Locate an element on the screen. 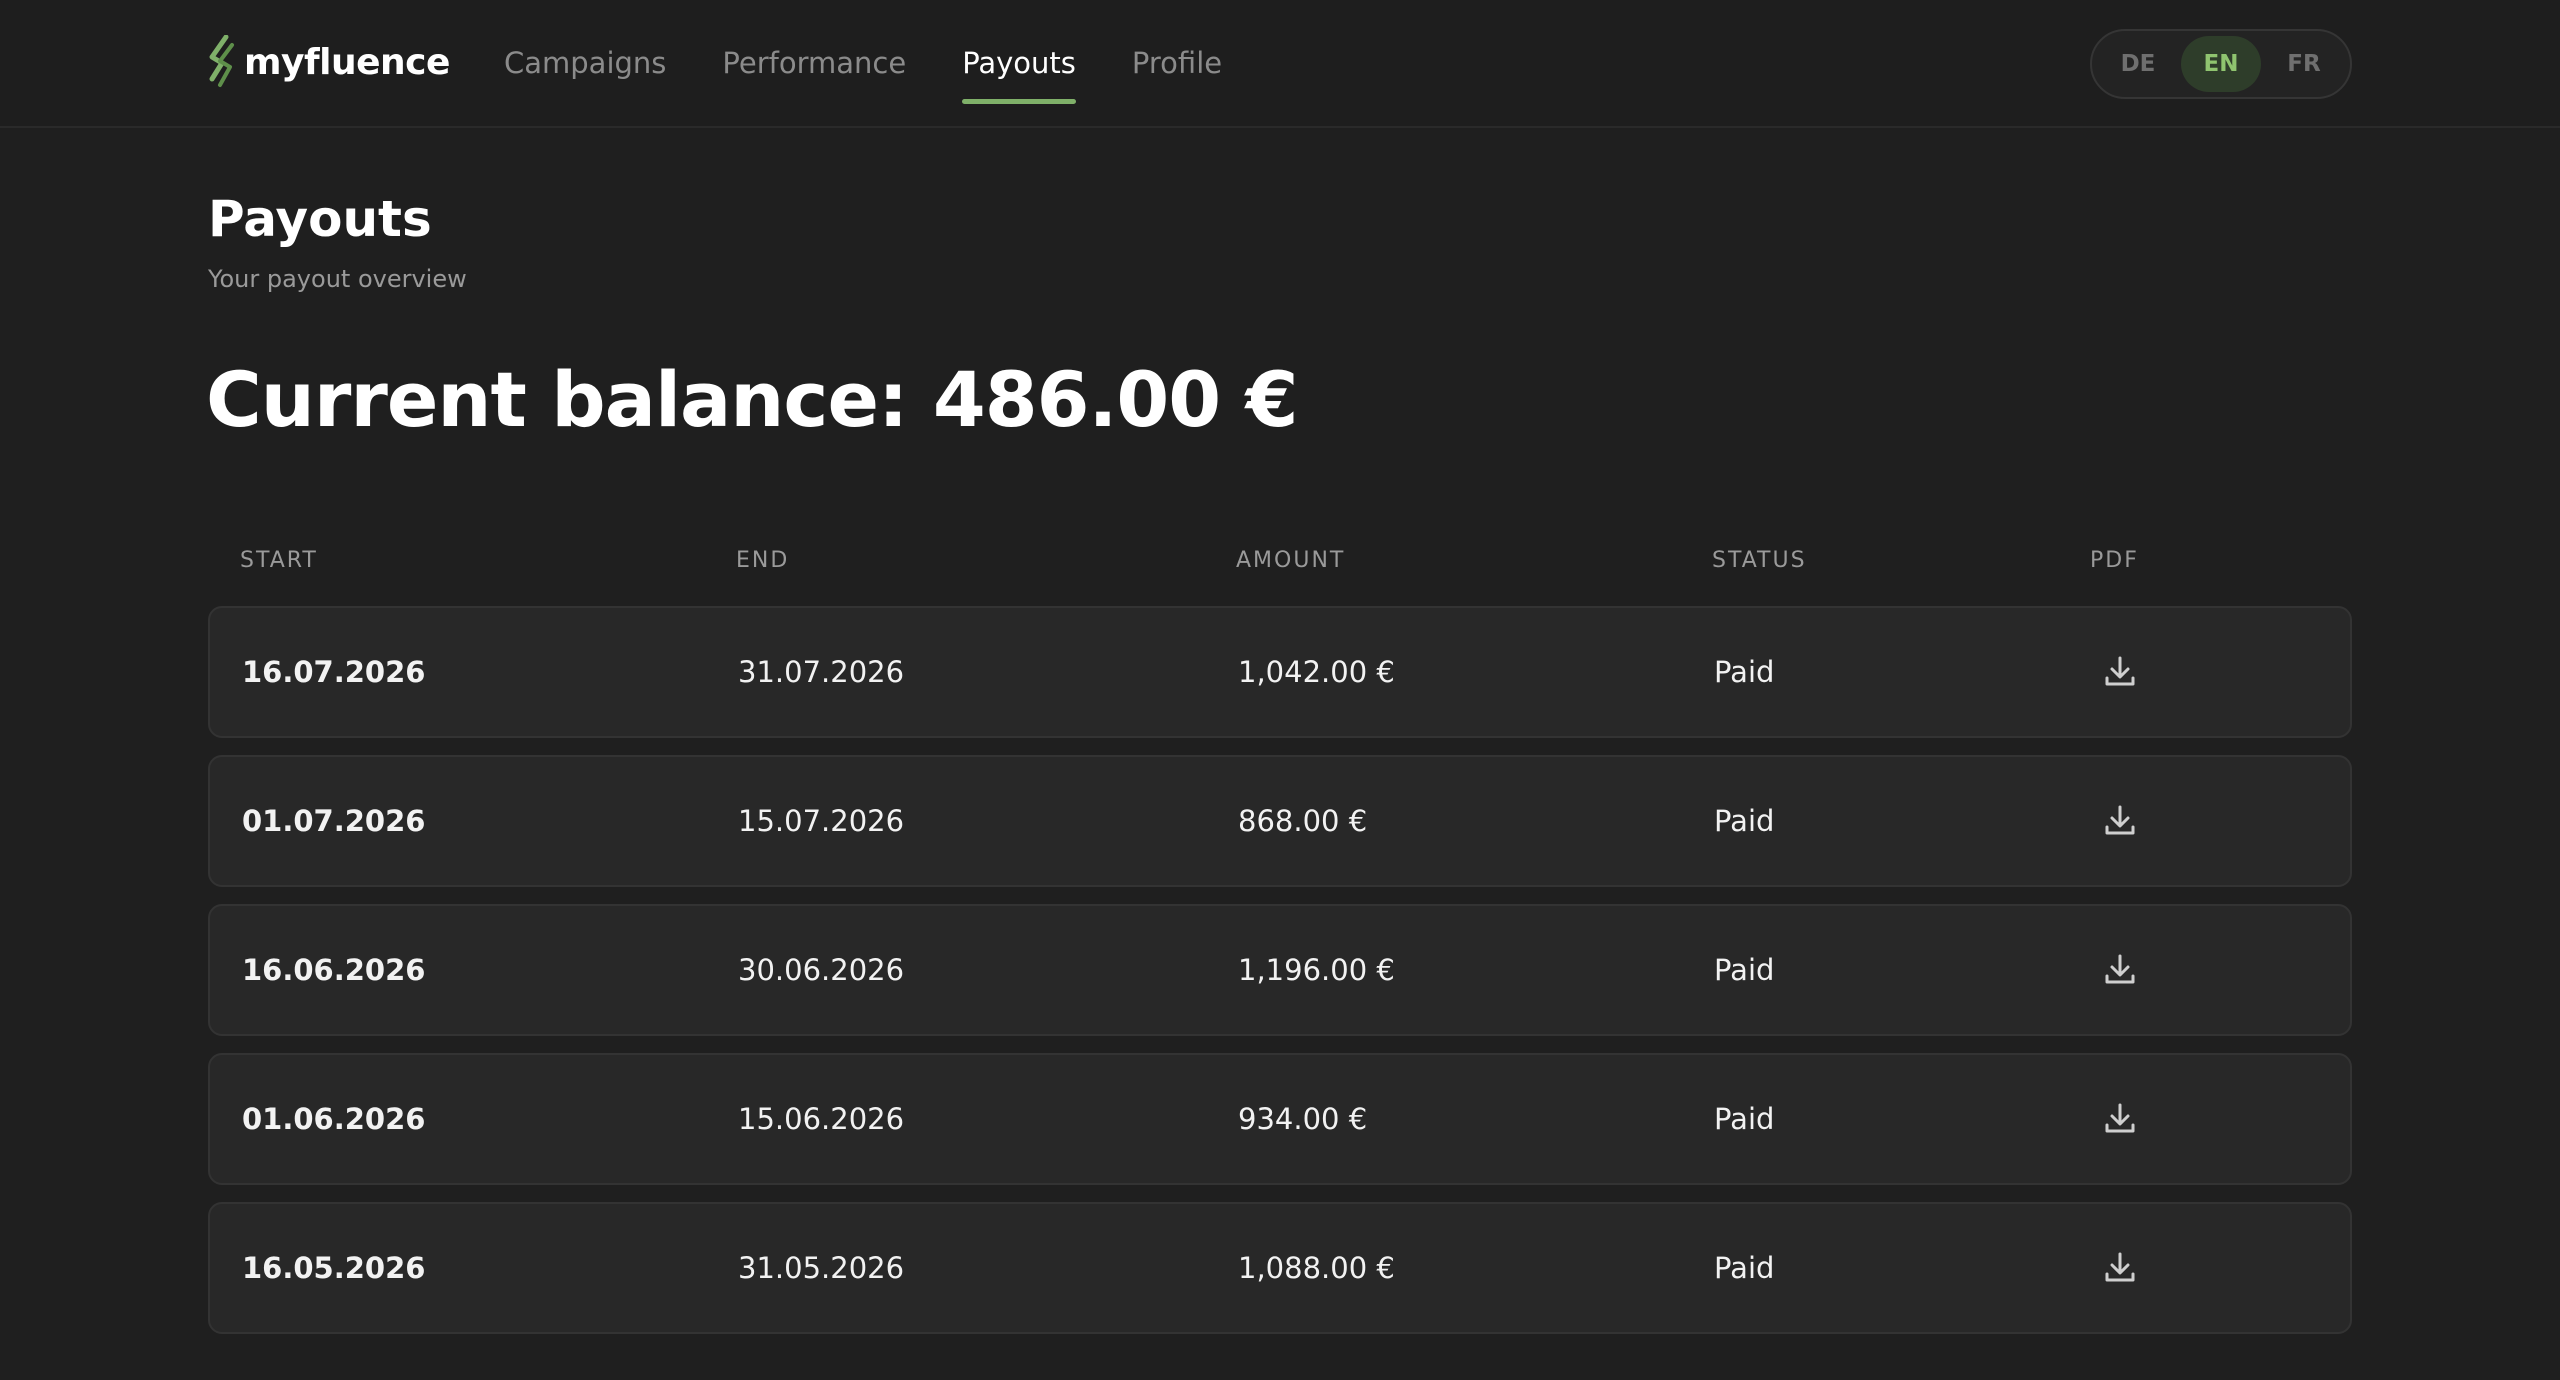 The width and height of the screenshot is (2560, 1380). header-status: STATUS is located at coordinates (1759, 560).